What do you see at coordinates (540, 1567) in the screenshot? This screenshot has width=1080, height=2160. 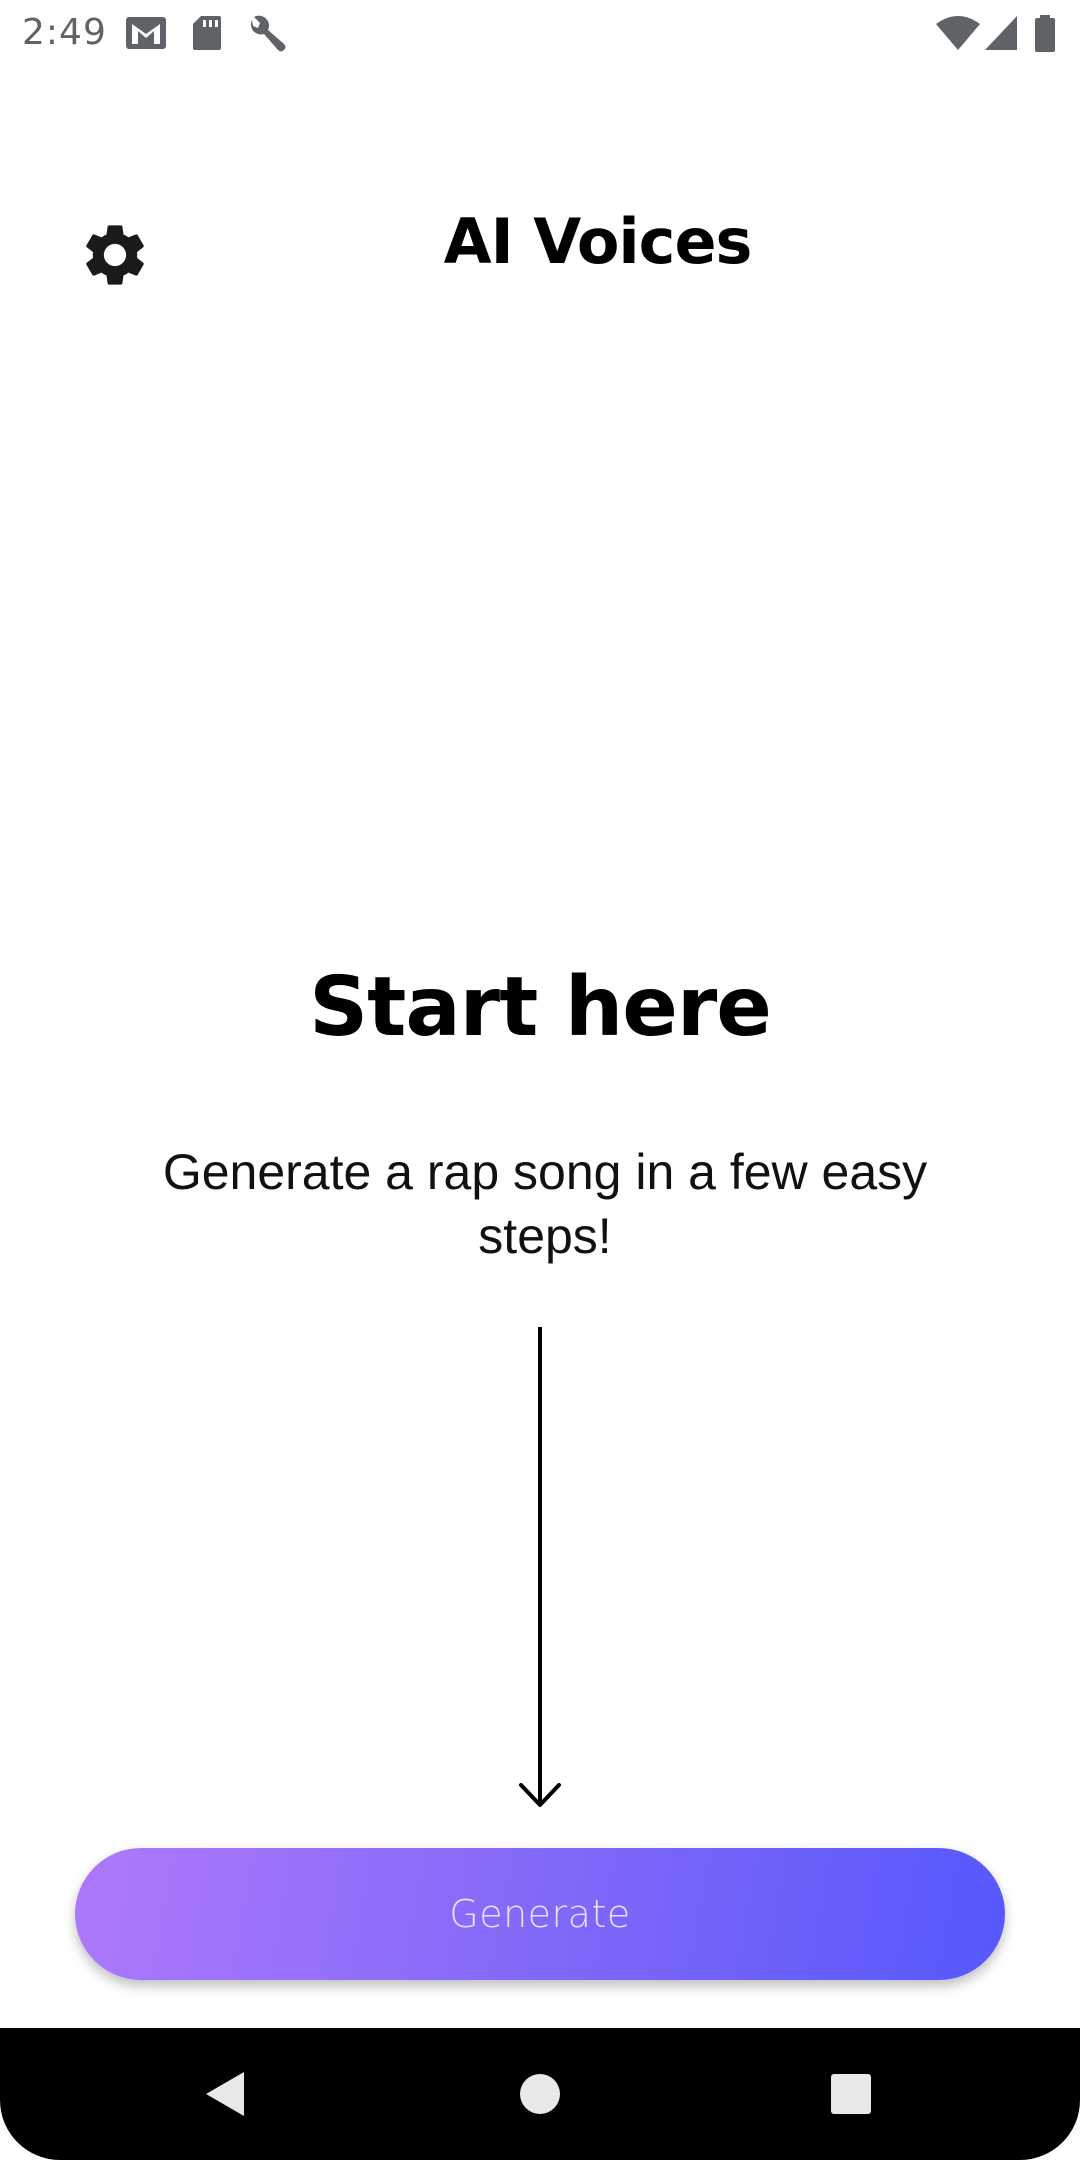 I see `arrow-down-icon` at bounding box center [540, 1567].